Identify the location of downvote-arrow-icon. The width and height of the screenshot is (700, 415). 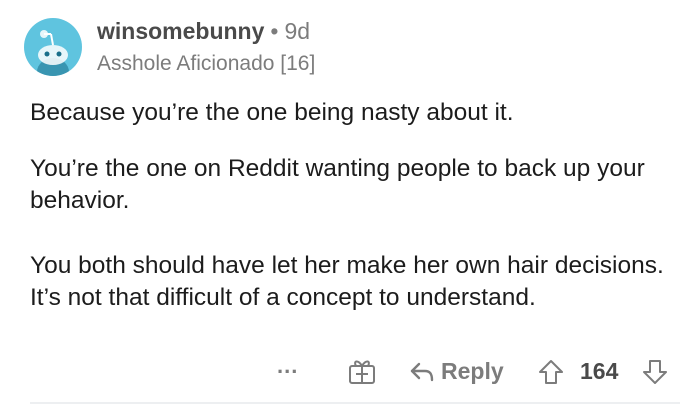
(655, 374).